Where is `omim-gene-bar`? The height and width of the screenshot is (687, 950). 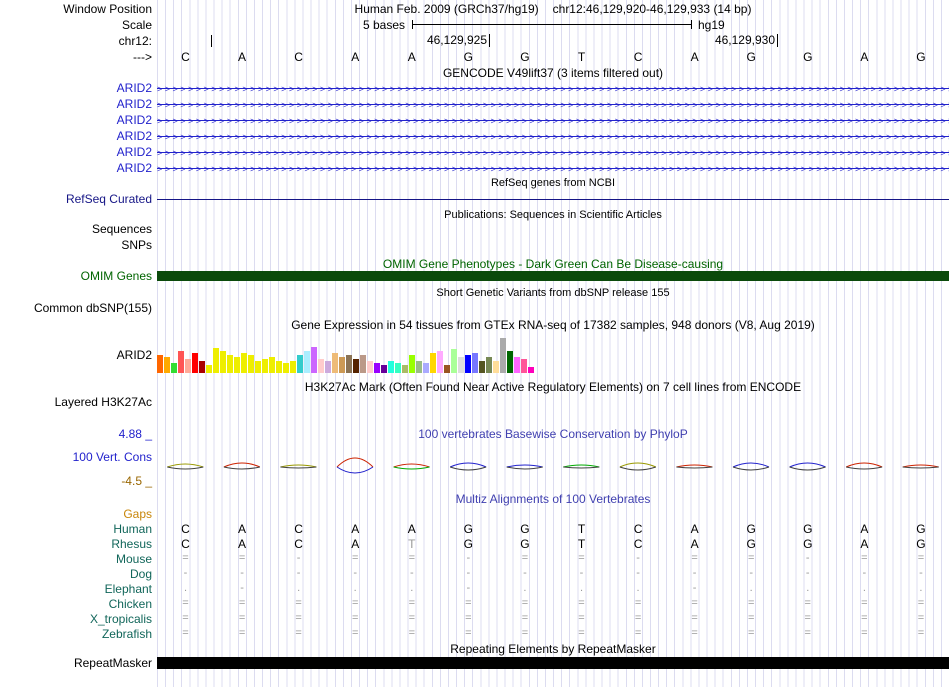 omim-gene-bar is located at coordinates (553, 276).